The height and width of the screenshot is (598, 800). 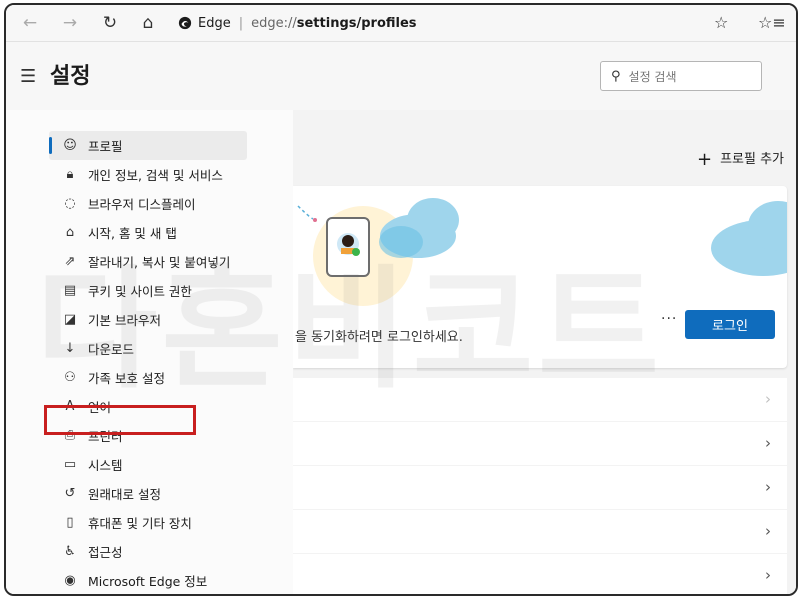 What do you see at coordinates (681, 76) in the screenshot?
I see `search-input: ⚲ 설정 검색` at bounding box center [681, 76].